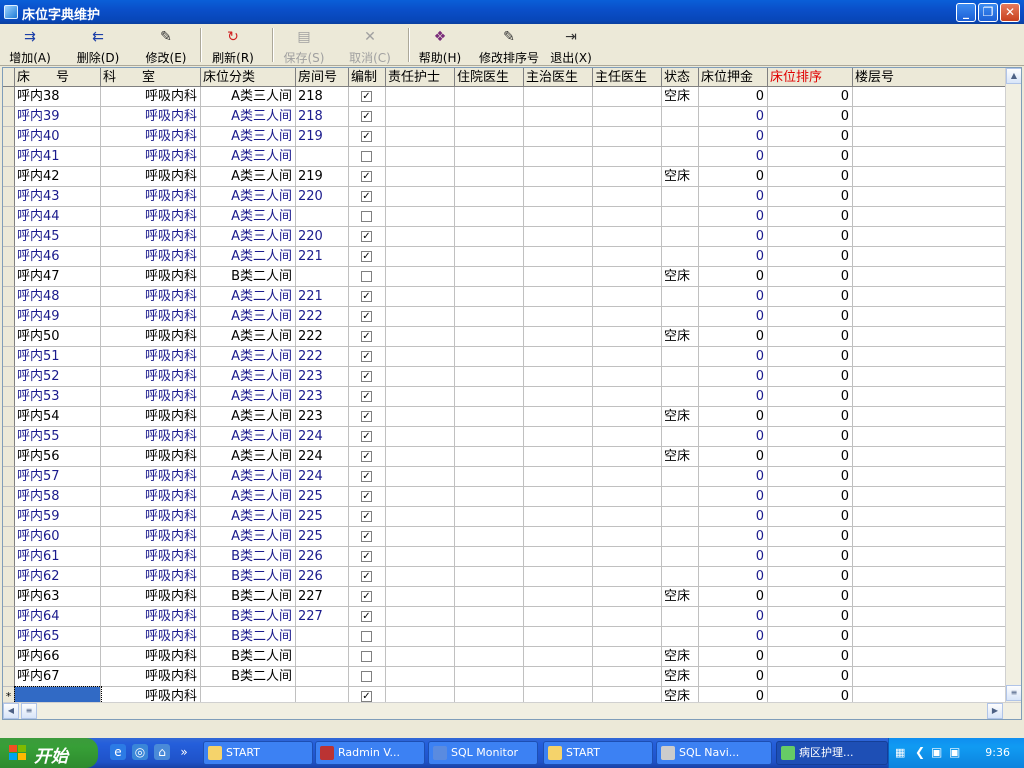 Image resolution: width=1024 pixels, height=768 pixels. I want to click on quicklaunch-more-icon: », so click(184, 752).